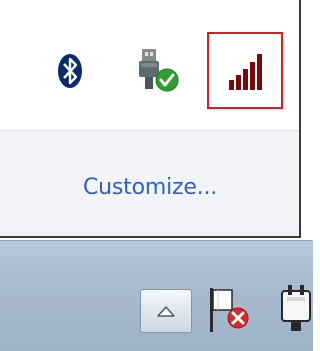  I want to click on bluetooth-icon, so click(70, 71).